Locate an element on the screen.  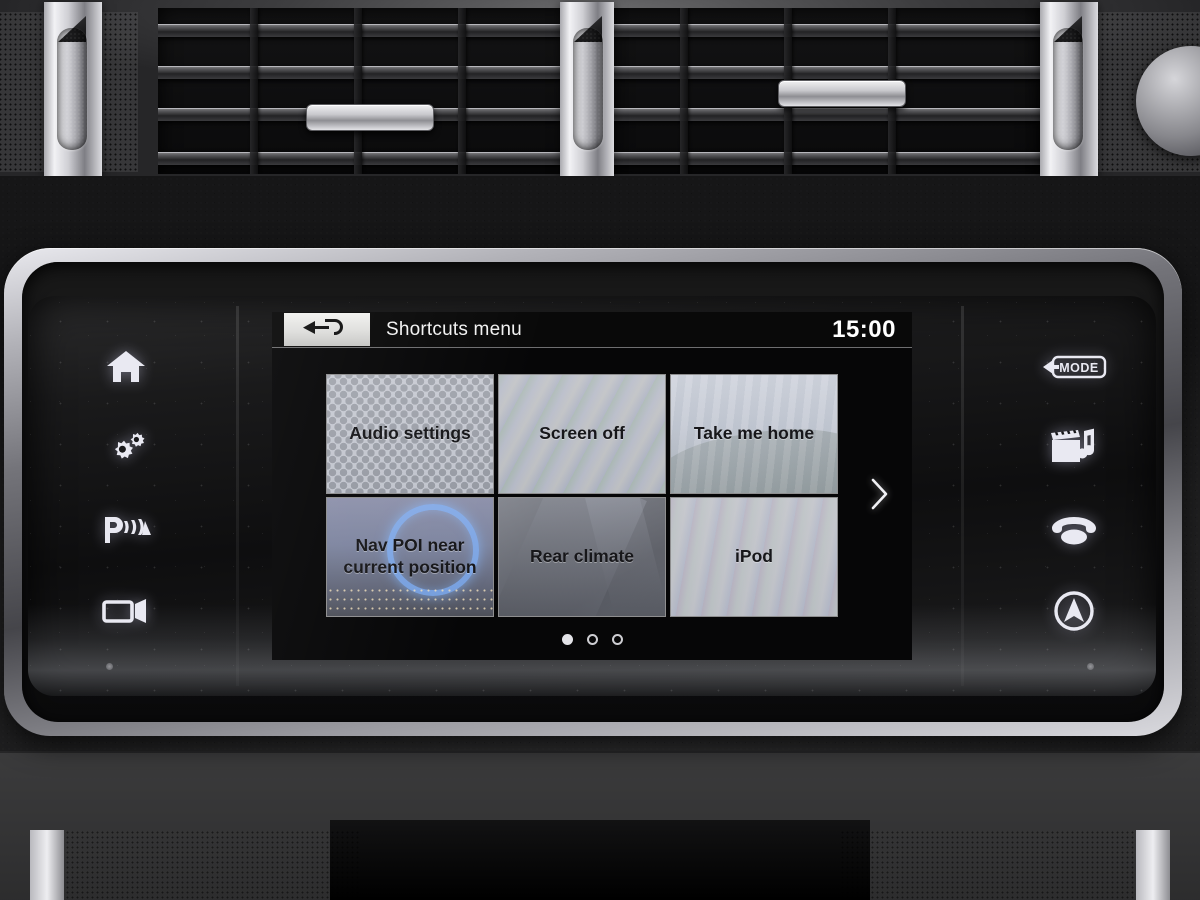
tile-label: Take me home is located at coordinates (754, 433).